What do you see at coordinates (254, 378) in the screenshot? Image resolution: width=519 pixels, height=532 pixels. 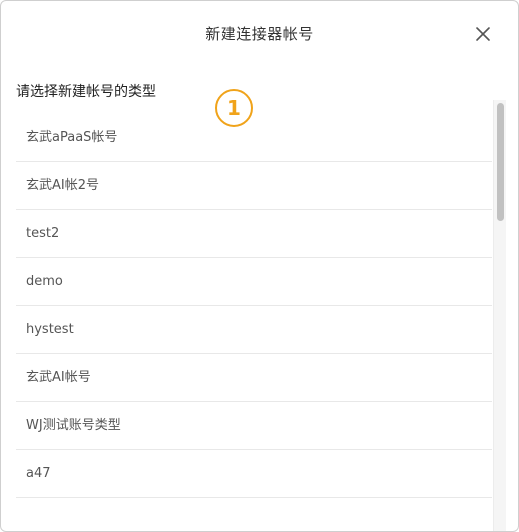 I see `account-type-item: 玄武AI帐号` at bounding box center [254, 378].